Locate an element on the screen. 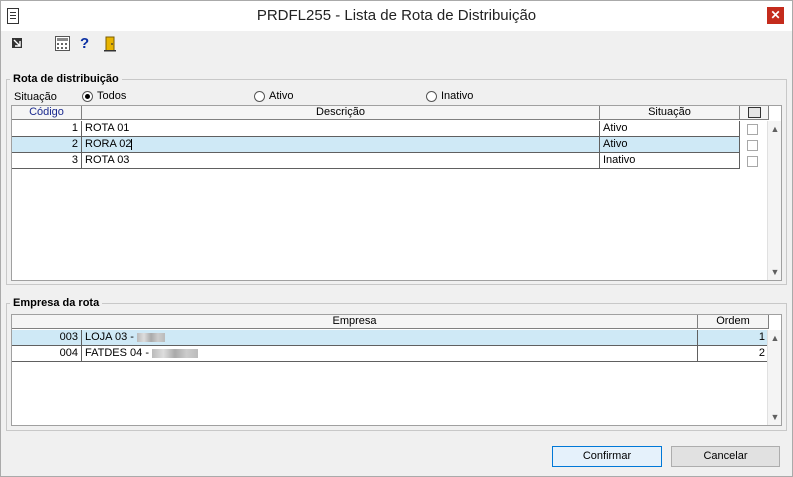 The image size is (793, 477). col-header-select is located at coordinates (754, 113).